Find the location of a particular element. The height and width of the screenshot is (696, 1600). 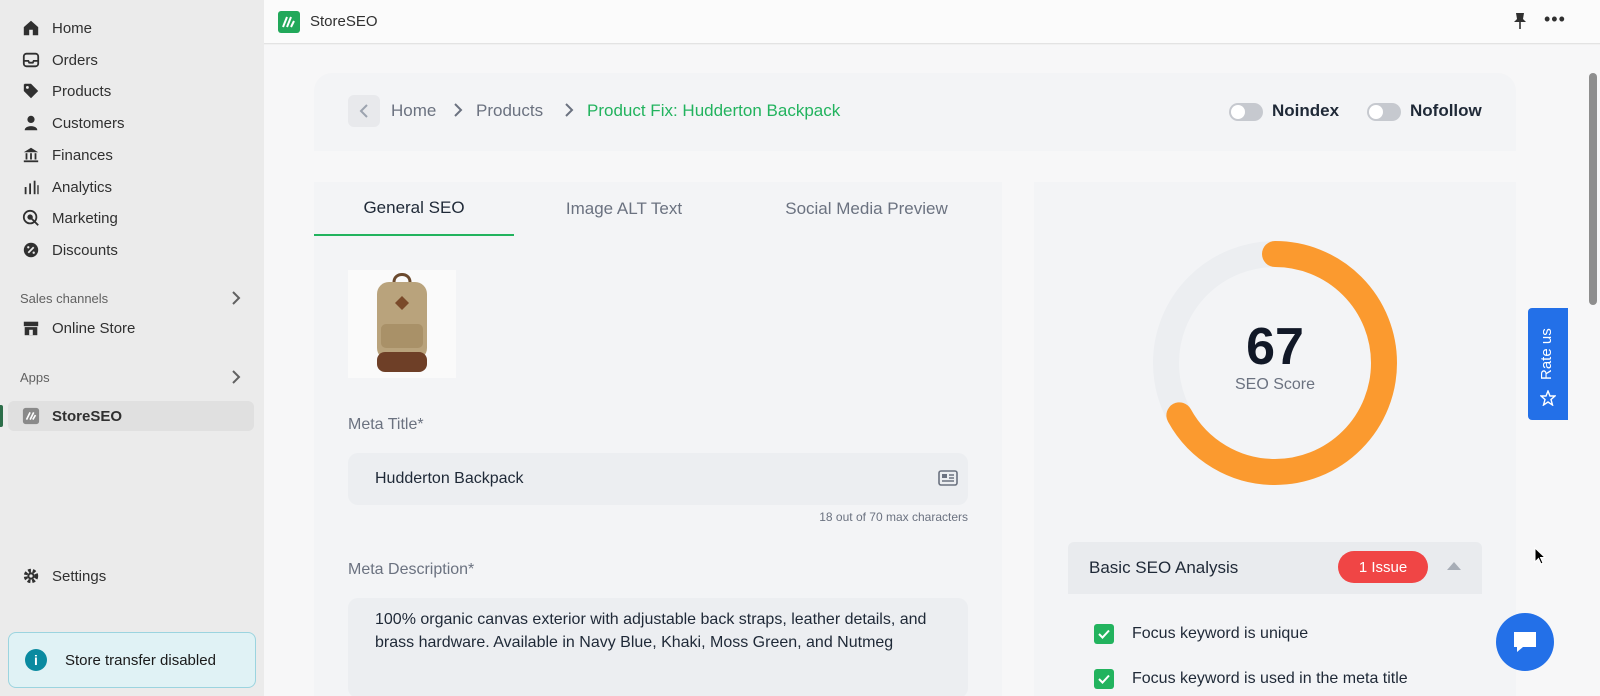

sidebar-item-label: Home is located at coordinates (72, 28).